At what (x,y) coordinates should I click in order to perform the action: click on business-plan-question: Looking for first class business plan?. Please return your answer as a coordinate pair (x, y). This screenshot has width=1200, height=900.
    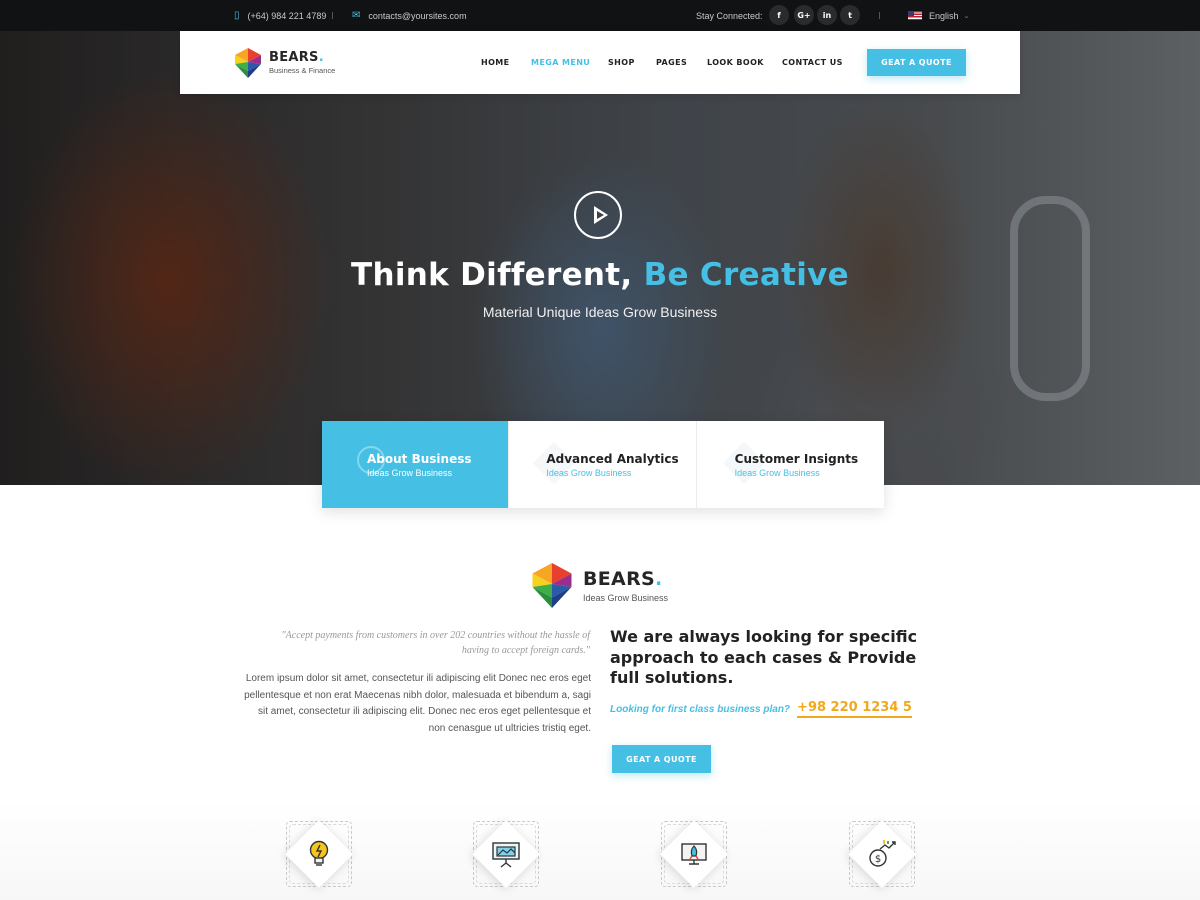
    Looking at the image, I should click on (700, 709).